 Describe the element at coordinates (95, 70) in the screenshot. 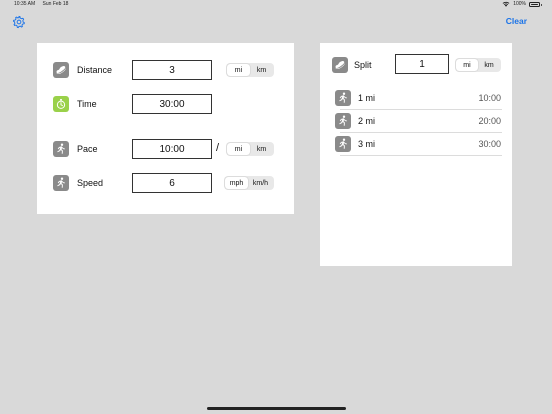

I see `distance-label: Distance` at that location.